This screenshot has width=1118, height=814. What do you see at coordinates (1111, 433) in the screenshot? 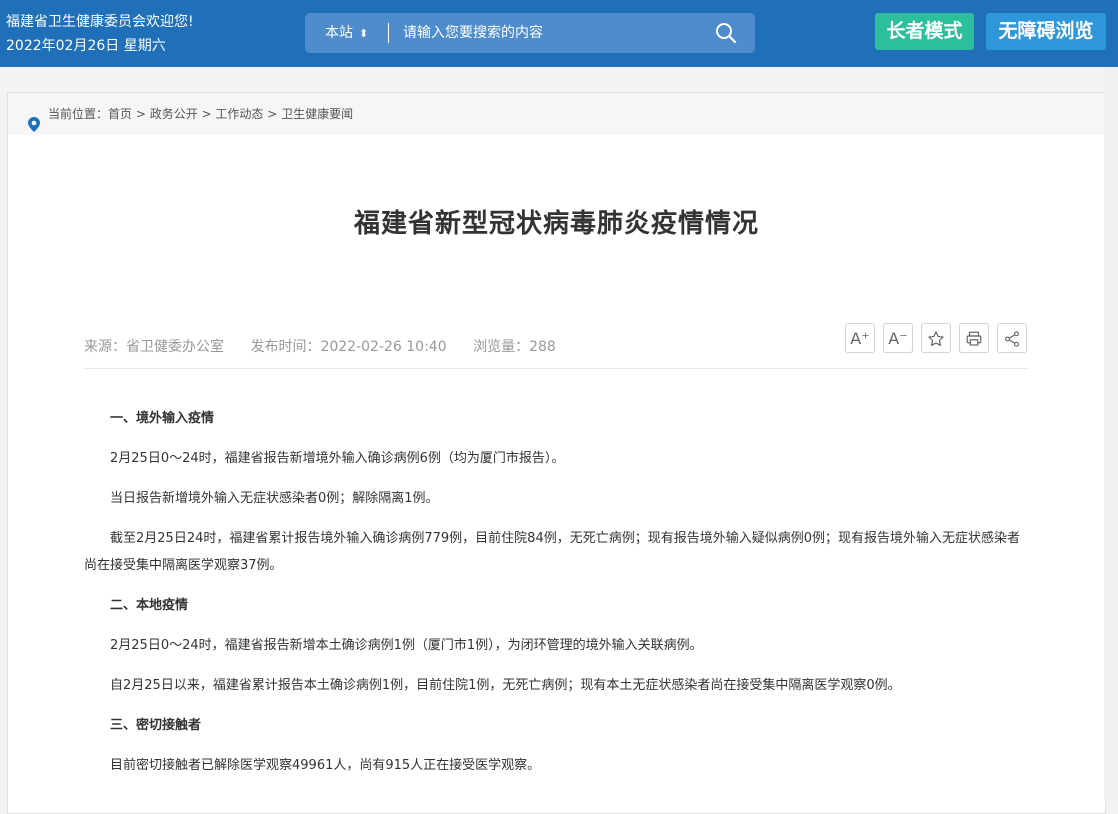
I see `page-scrollbar` at bounding box center [1111, 433].